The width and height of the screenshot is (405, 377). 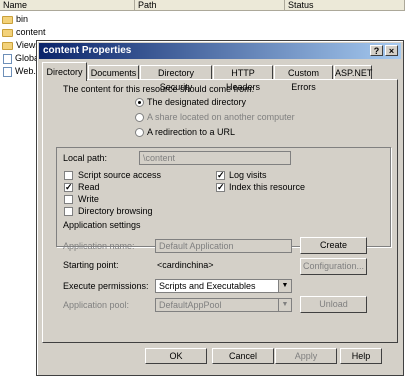 What do you see at coordinates (191, 132) in the screenshot?
I see `radio-redirect-url-label: A redirection to a URL` at bounding box center [191, 132].